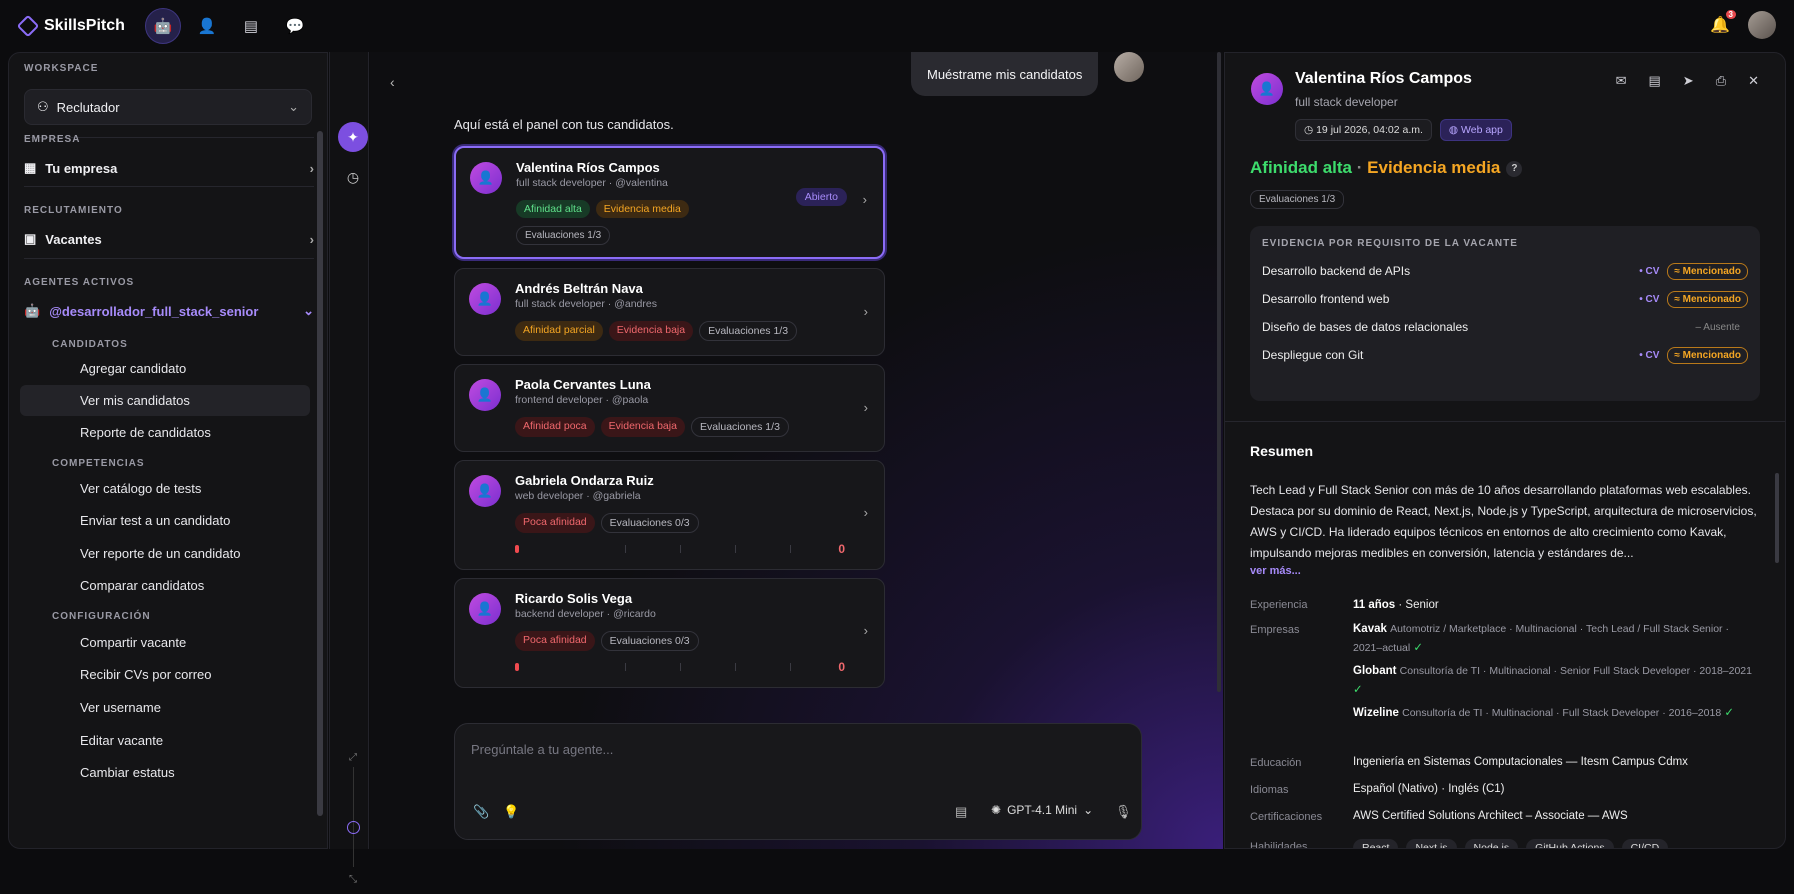 The image size is (1794, 894). I want to click on requirement-label: Desarrollo backend de APIs, so click(1336, 271).